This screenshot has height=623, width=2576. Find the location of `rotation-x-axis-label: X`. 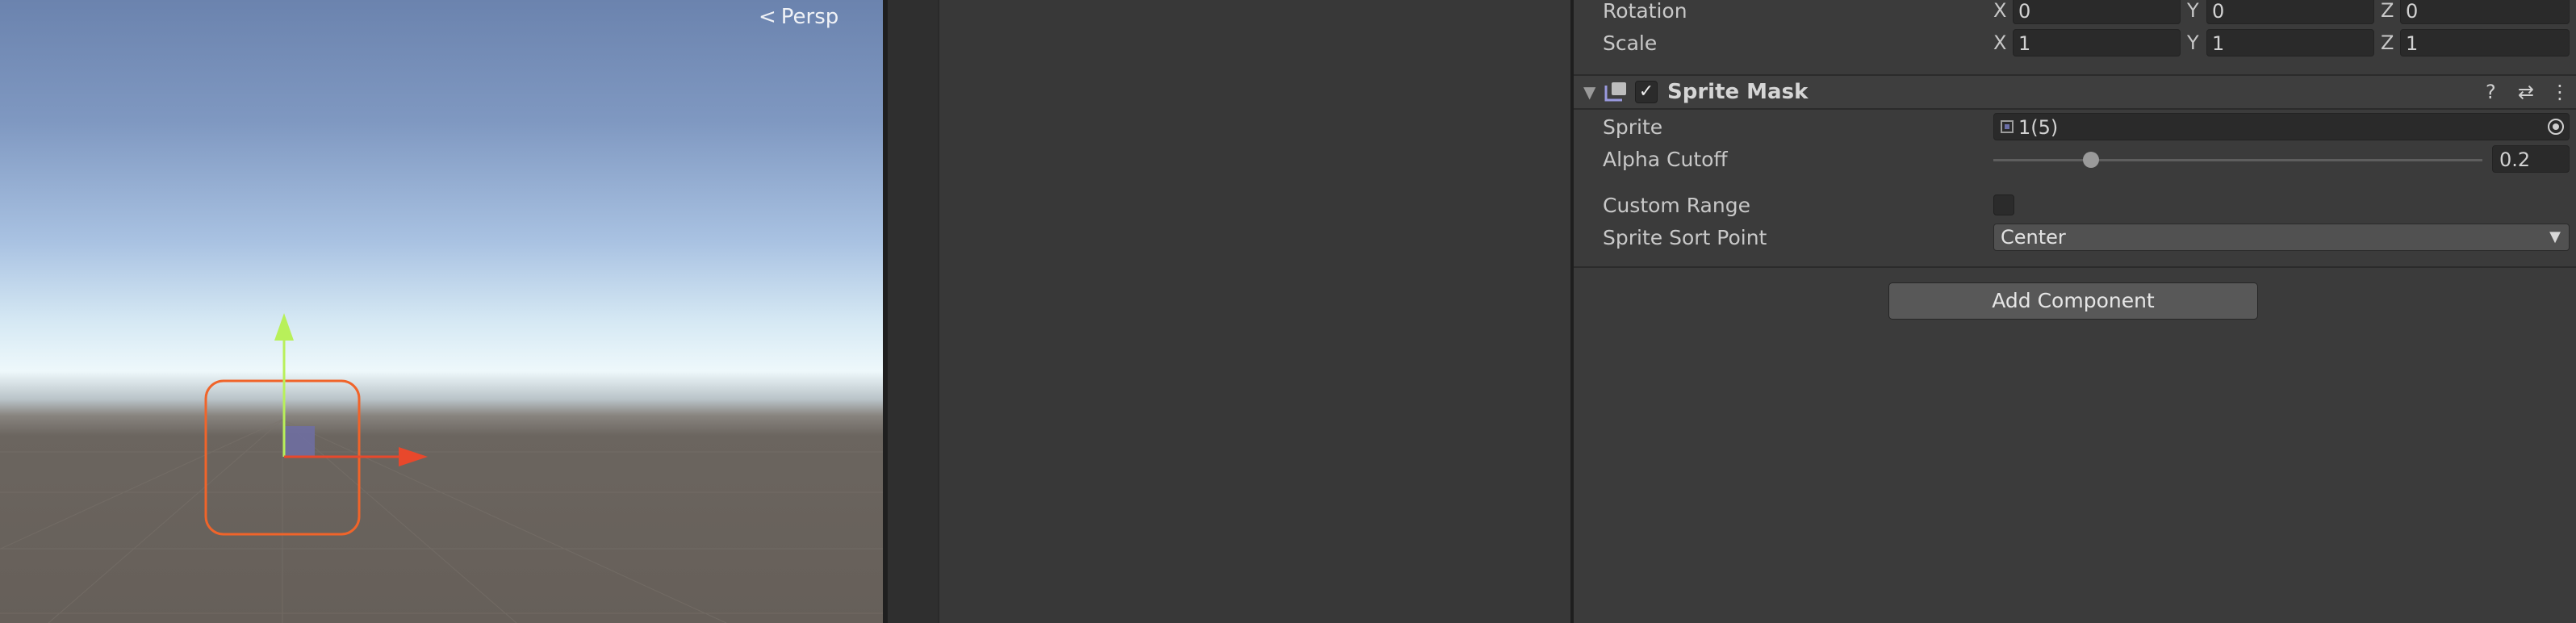

rotation-x-axis-label: X is located at coordinates (1999, 12).